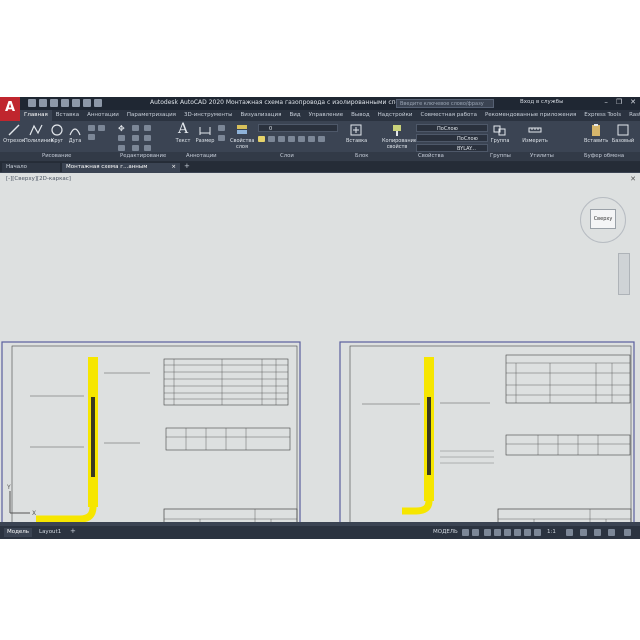 Image resolution: width=640 pixels, height=640 pixels. Describe the element at coordinates (135, 128) in the screenshot. I see `rotate-icon` at that location.